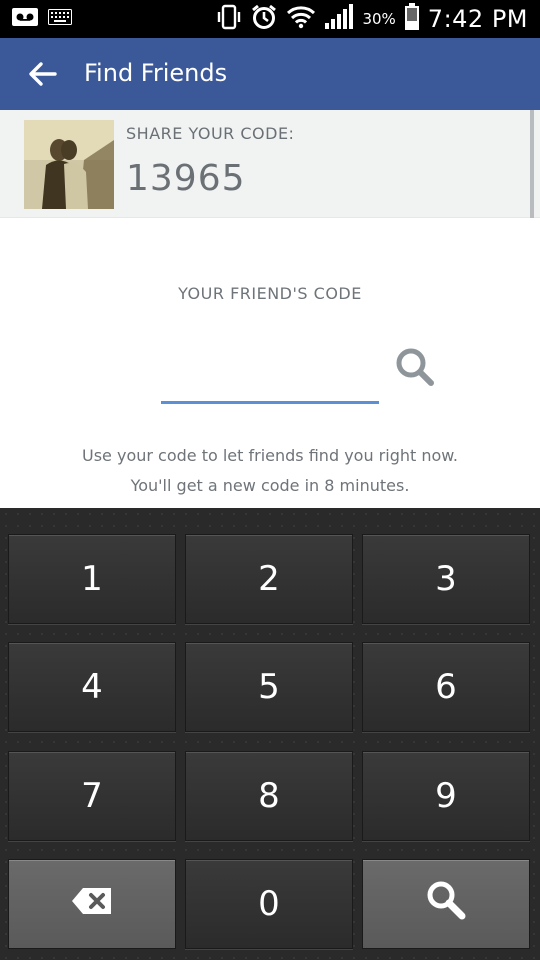 This screenshot has height=960, width=540. Describe the element at coordinates (269, 687) in the screenshot. I see `key-5: 5` at that location.